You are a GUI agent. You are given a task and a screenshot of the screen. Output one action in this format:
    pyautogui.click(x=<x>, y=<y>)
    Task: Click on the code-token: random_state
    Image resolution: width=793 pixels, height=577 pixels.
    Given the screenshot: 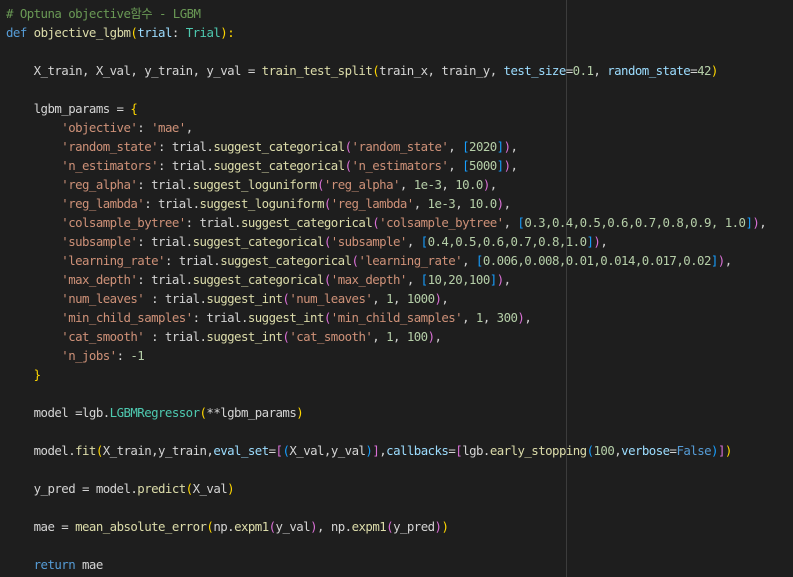 What is the action you would take?
    pyautogui.click(x=649, y=70)
    